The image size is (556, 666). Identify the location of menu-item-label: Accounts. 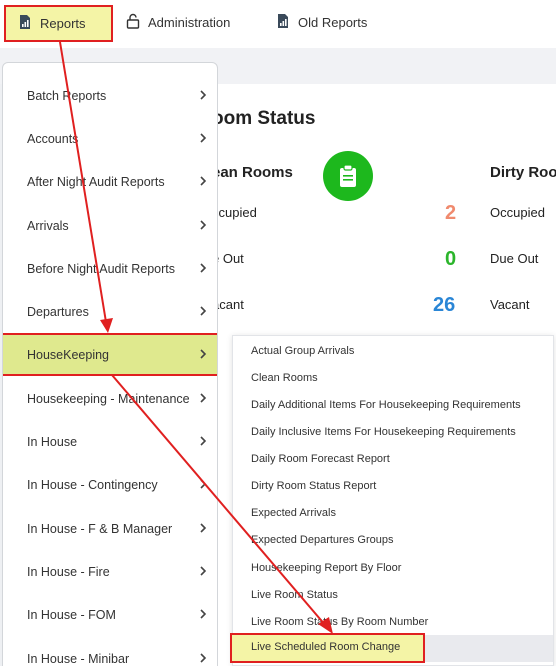
(53, 138).